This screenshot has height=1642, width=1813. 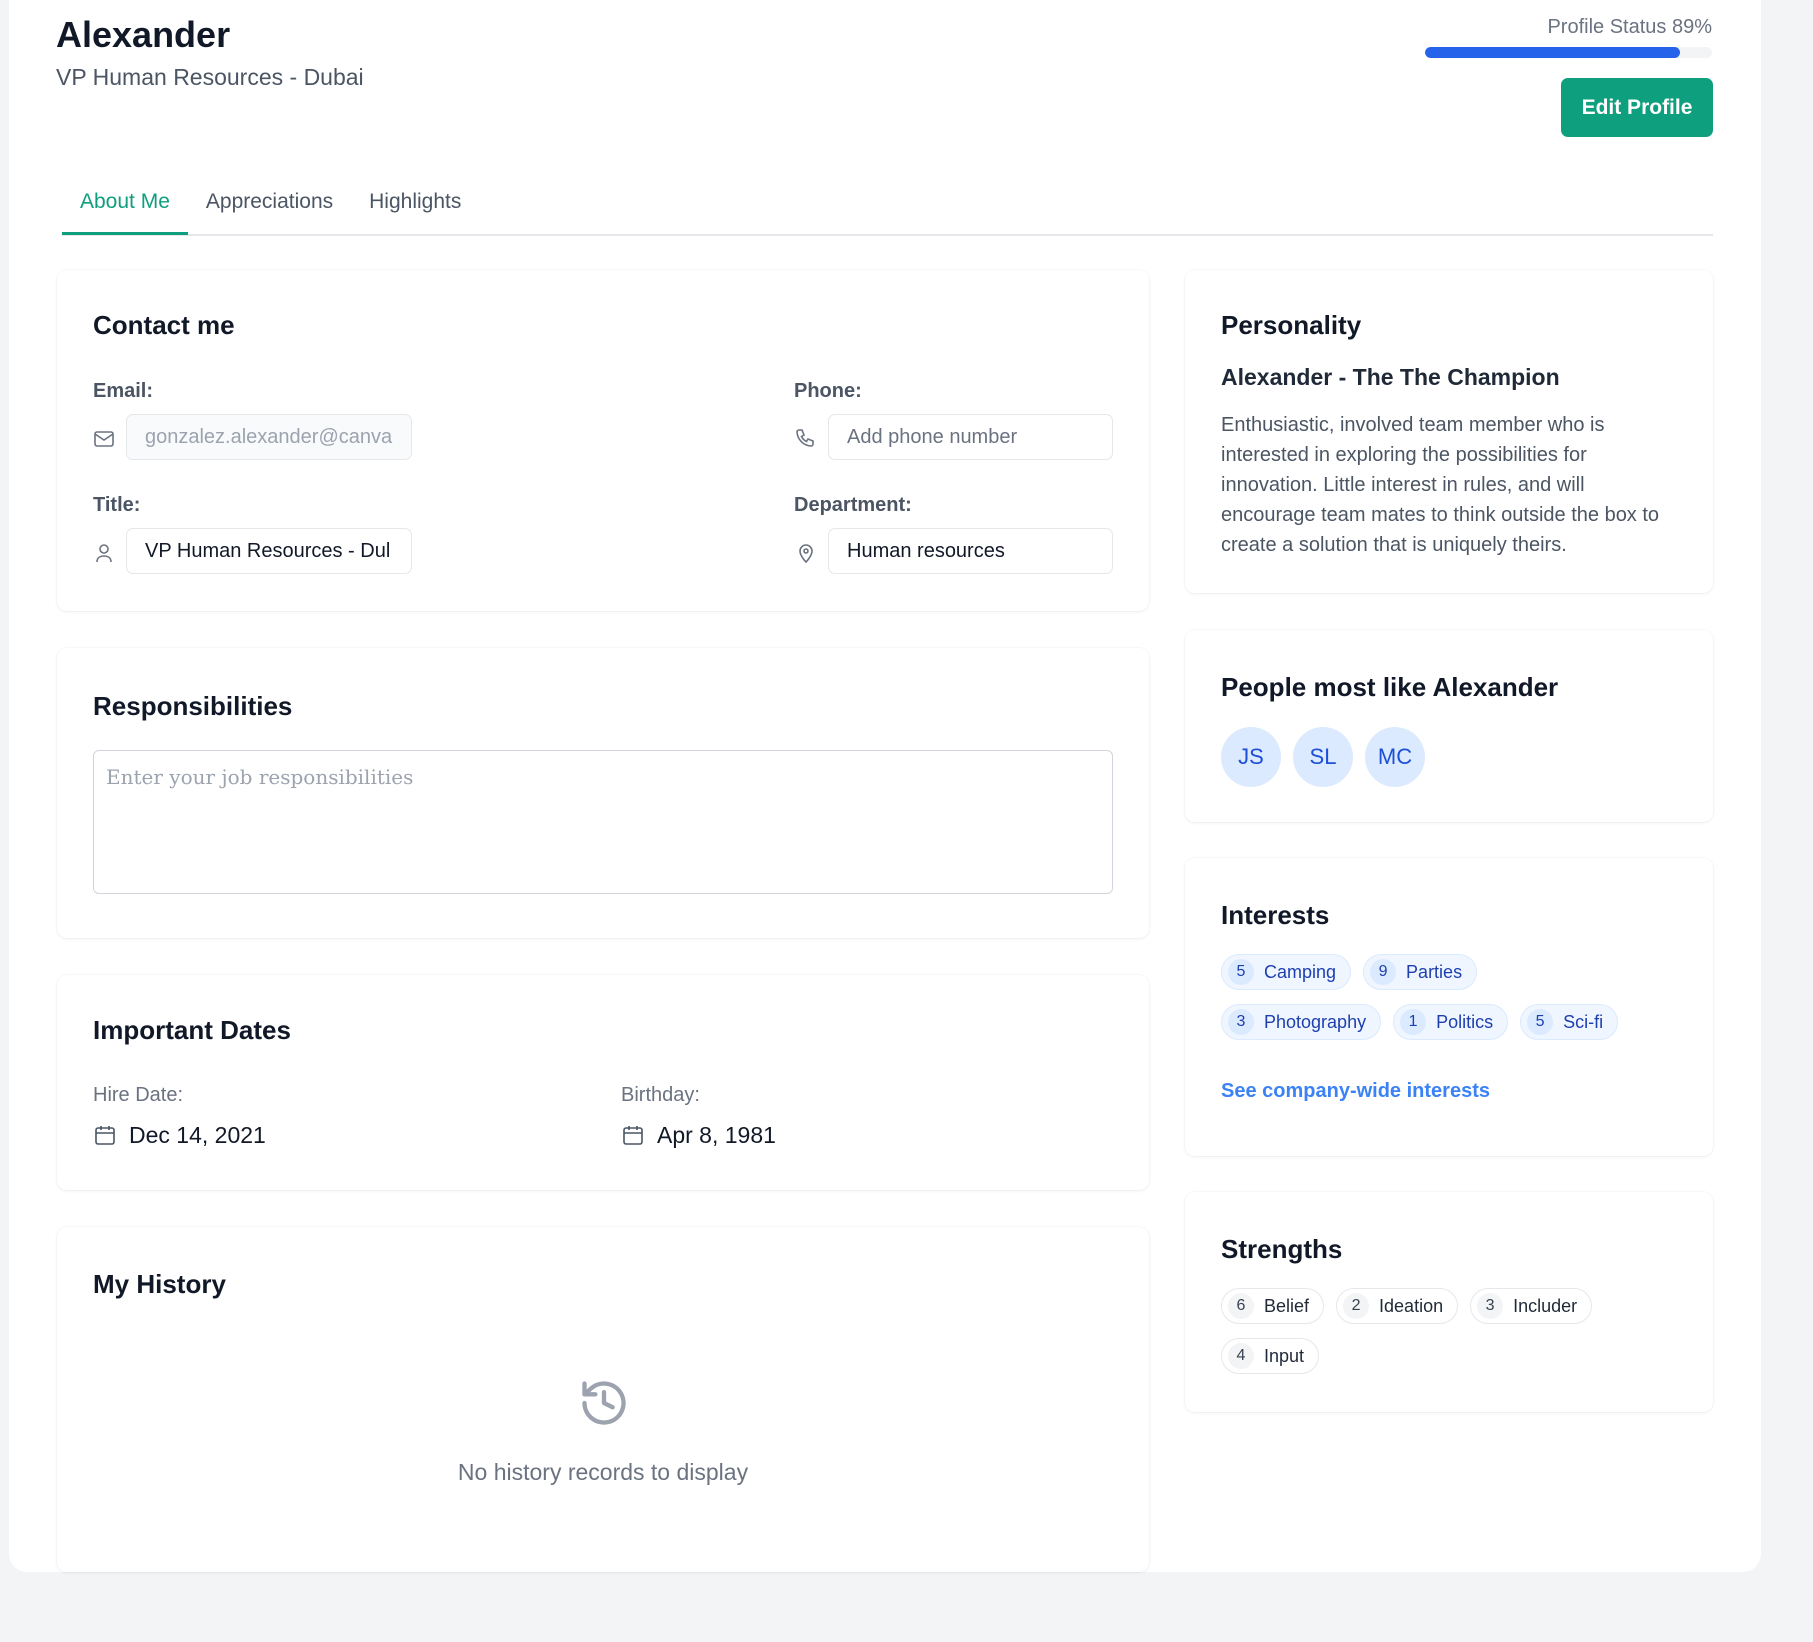 What do you see at coordinates (1629, 27) in the screenshot?
I see `profile-status-label: Profile Status 89%` at bounding box center [1629, 27].